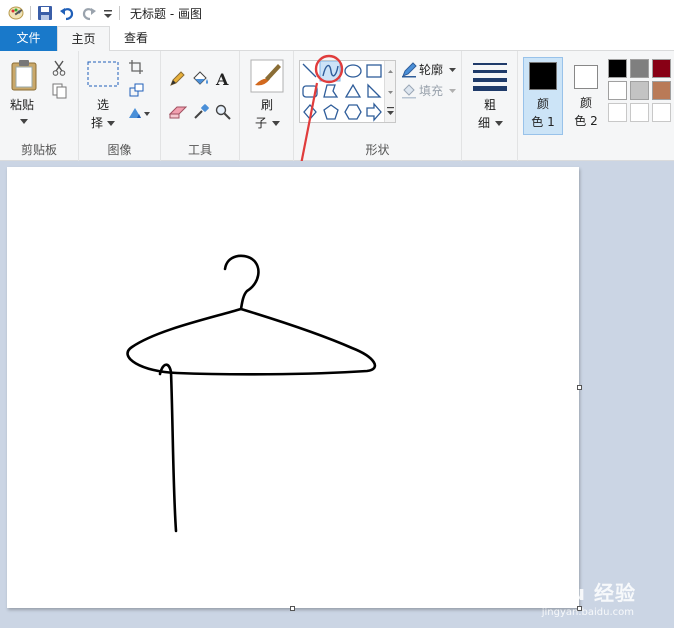 The image size is (674, 628). Describe the element at coordinates (572, 593) in the screenshot. I see `baidu-watermark: Bai du 经验` at that location.